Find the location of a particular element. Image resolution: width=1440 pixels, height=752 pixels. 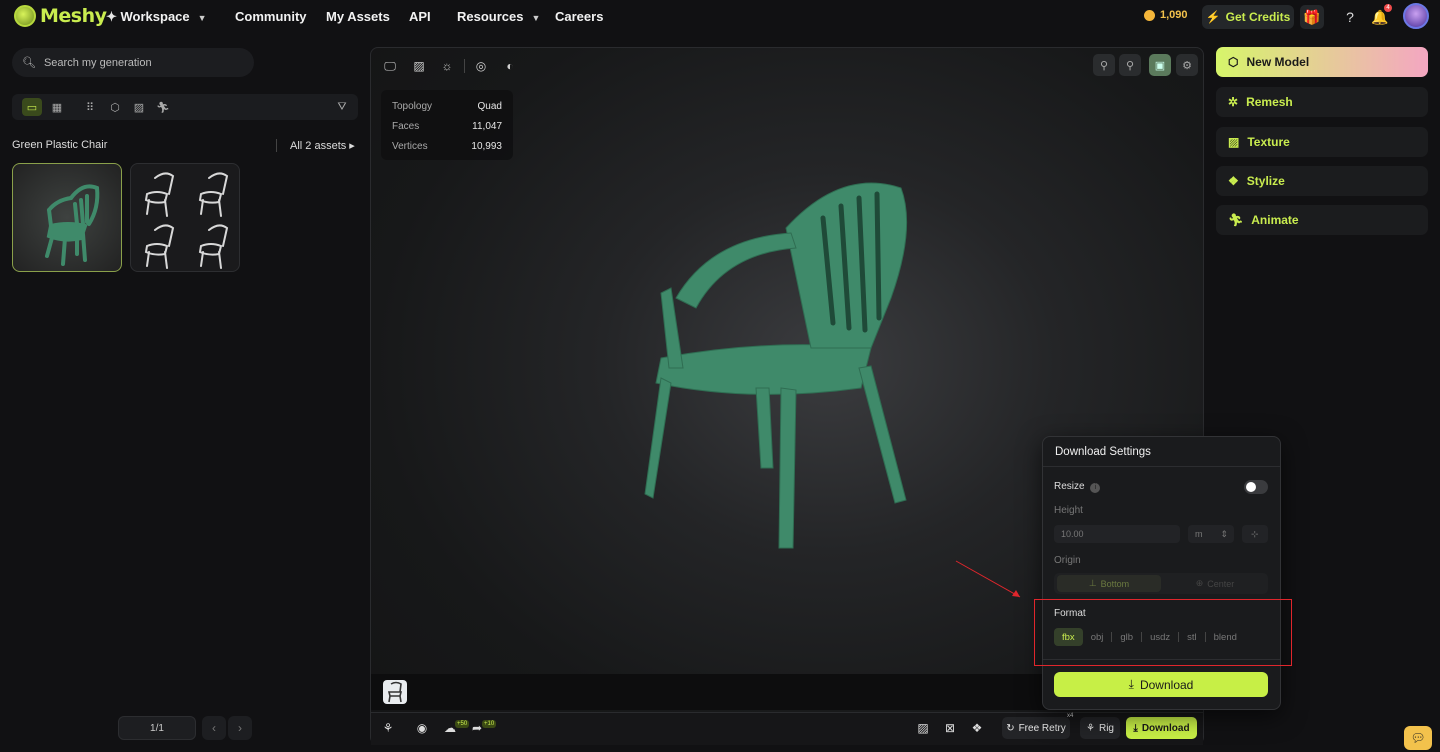

logo-icon is located at coordinates (25, 16).